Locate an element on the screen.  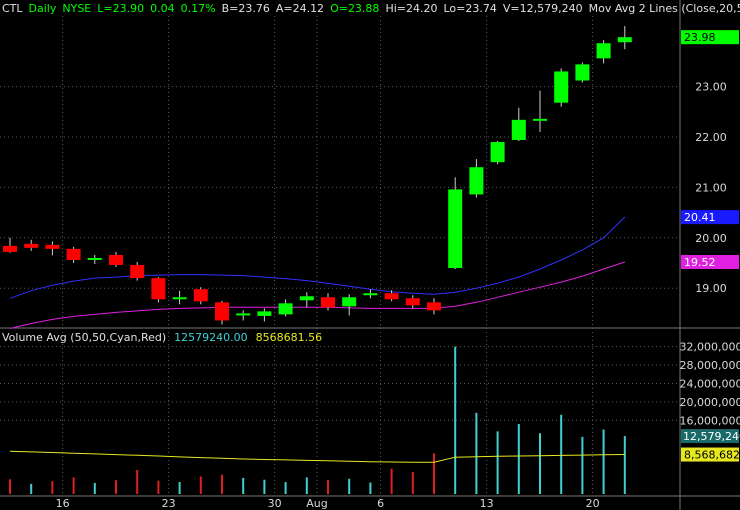
volume-tick-label: 32,000,000 is located at coordinates (710, 347).